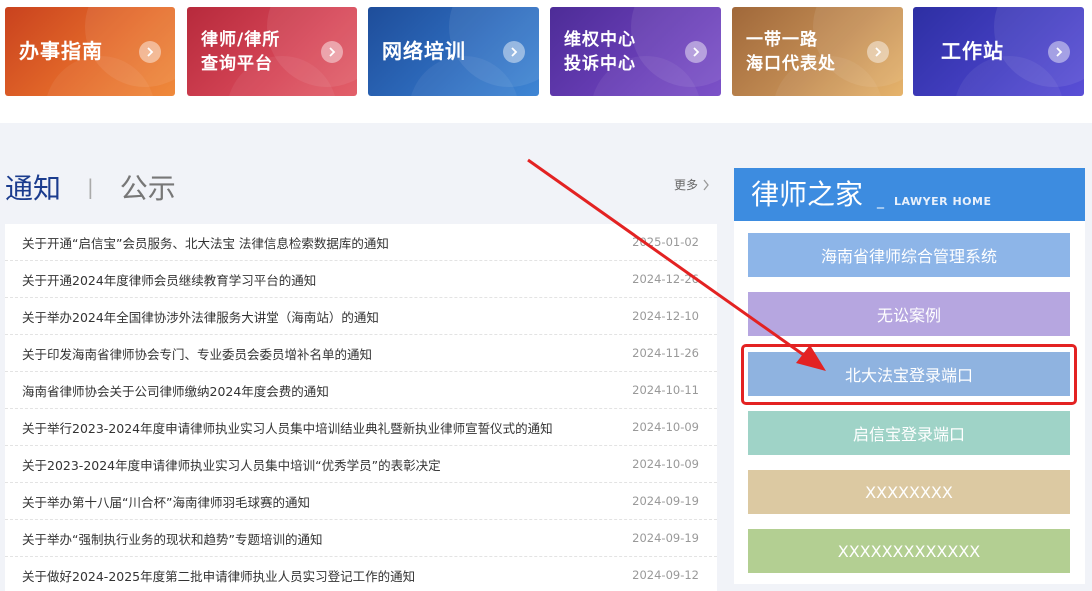  Describe the element at coordinates (943, 201) in the screenshot. I see `panel-subtitle: LAWYER HOME` at that location.